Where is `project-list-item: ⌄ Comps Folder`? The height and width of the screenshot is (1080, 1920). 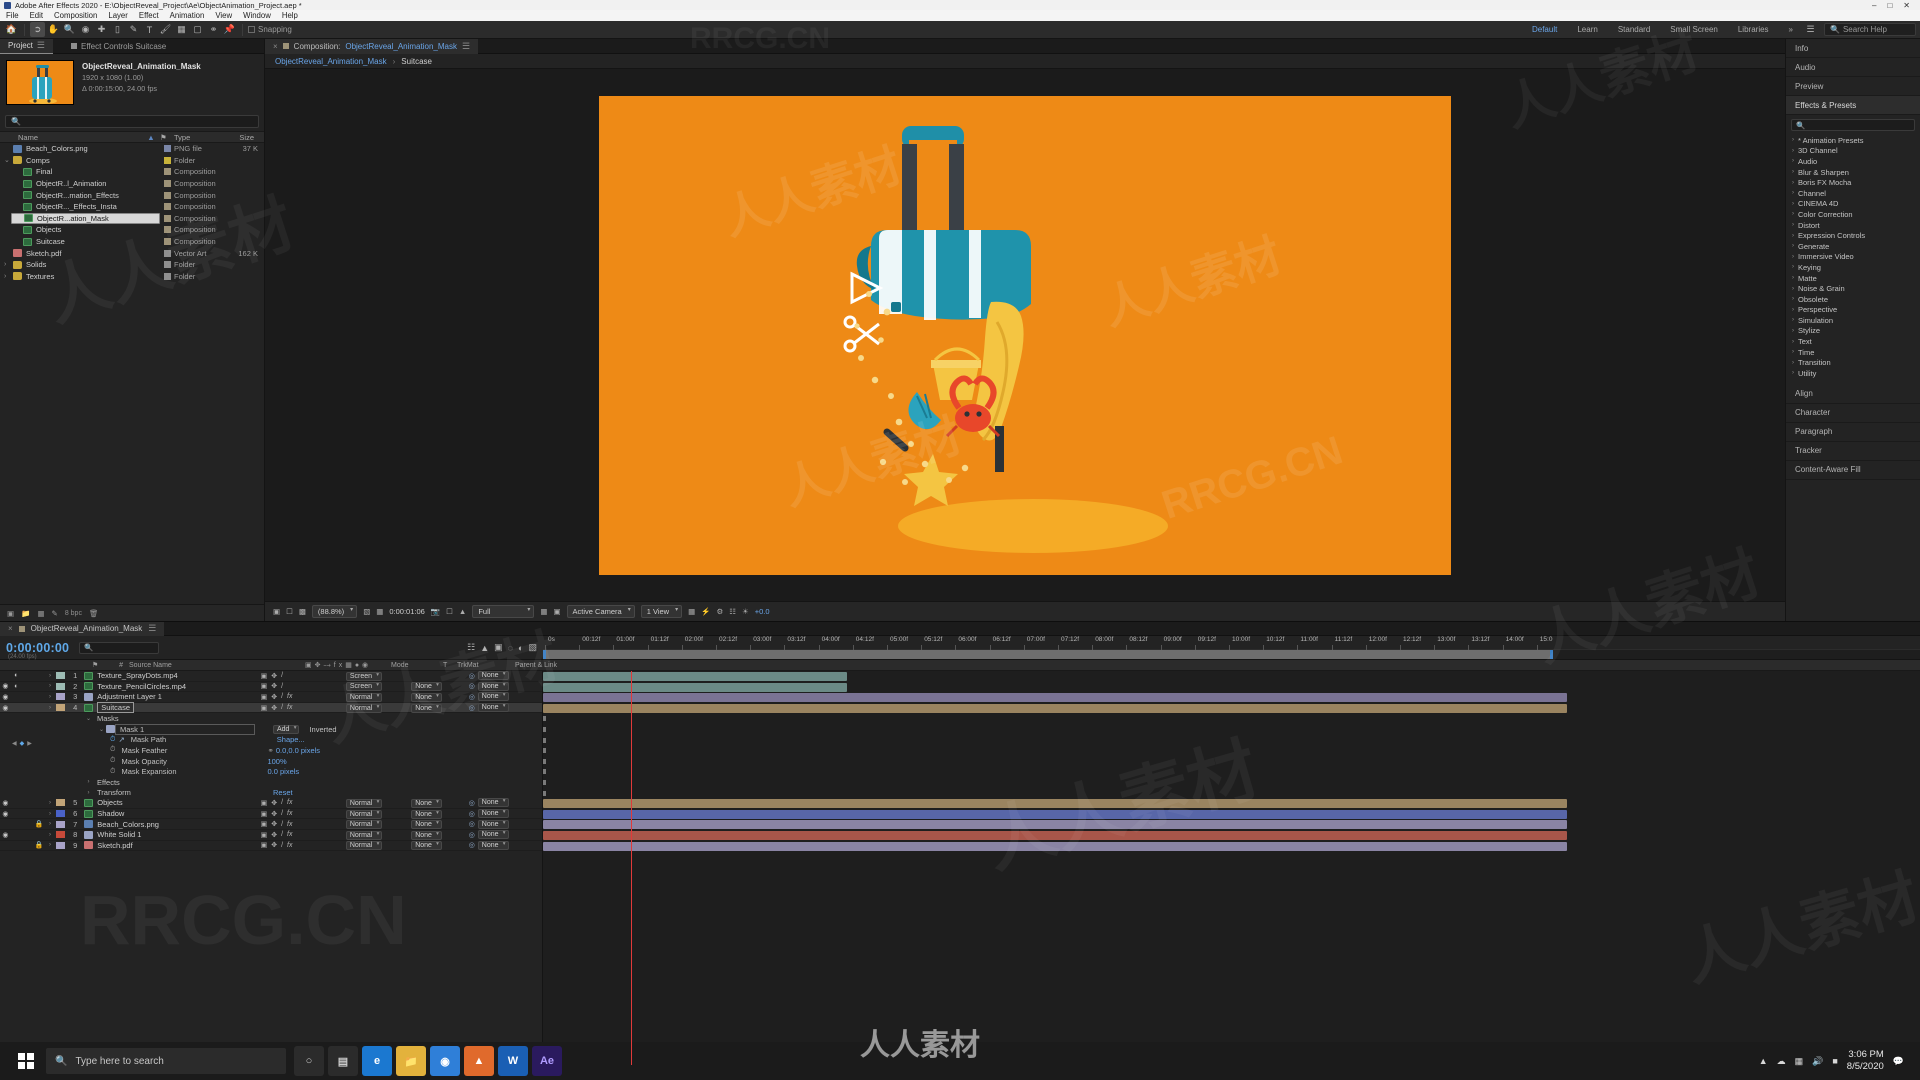 project-list-item: ⌄ Comps Folder is located at coordinates (132, 161).